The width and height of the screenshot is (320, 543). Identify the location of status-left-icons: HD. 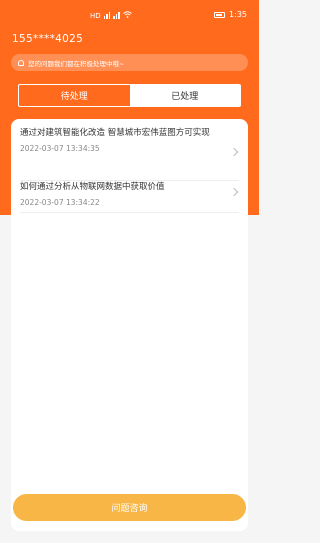
(111, 15).